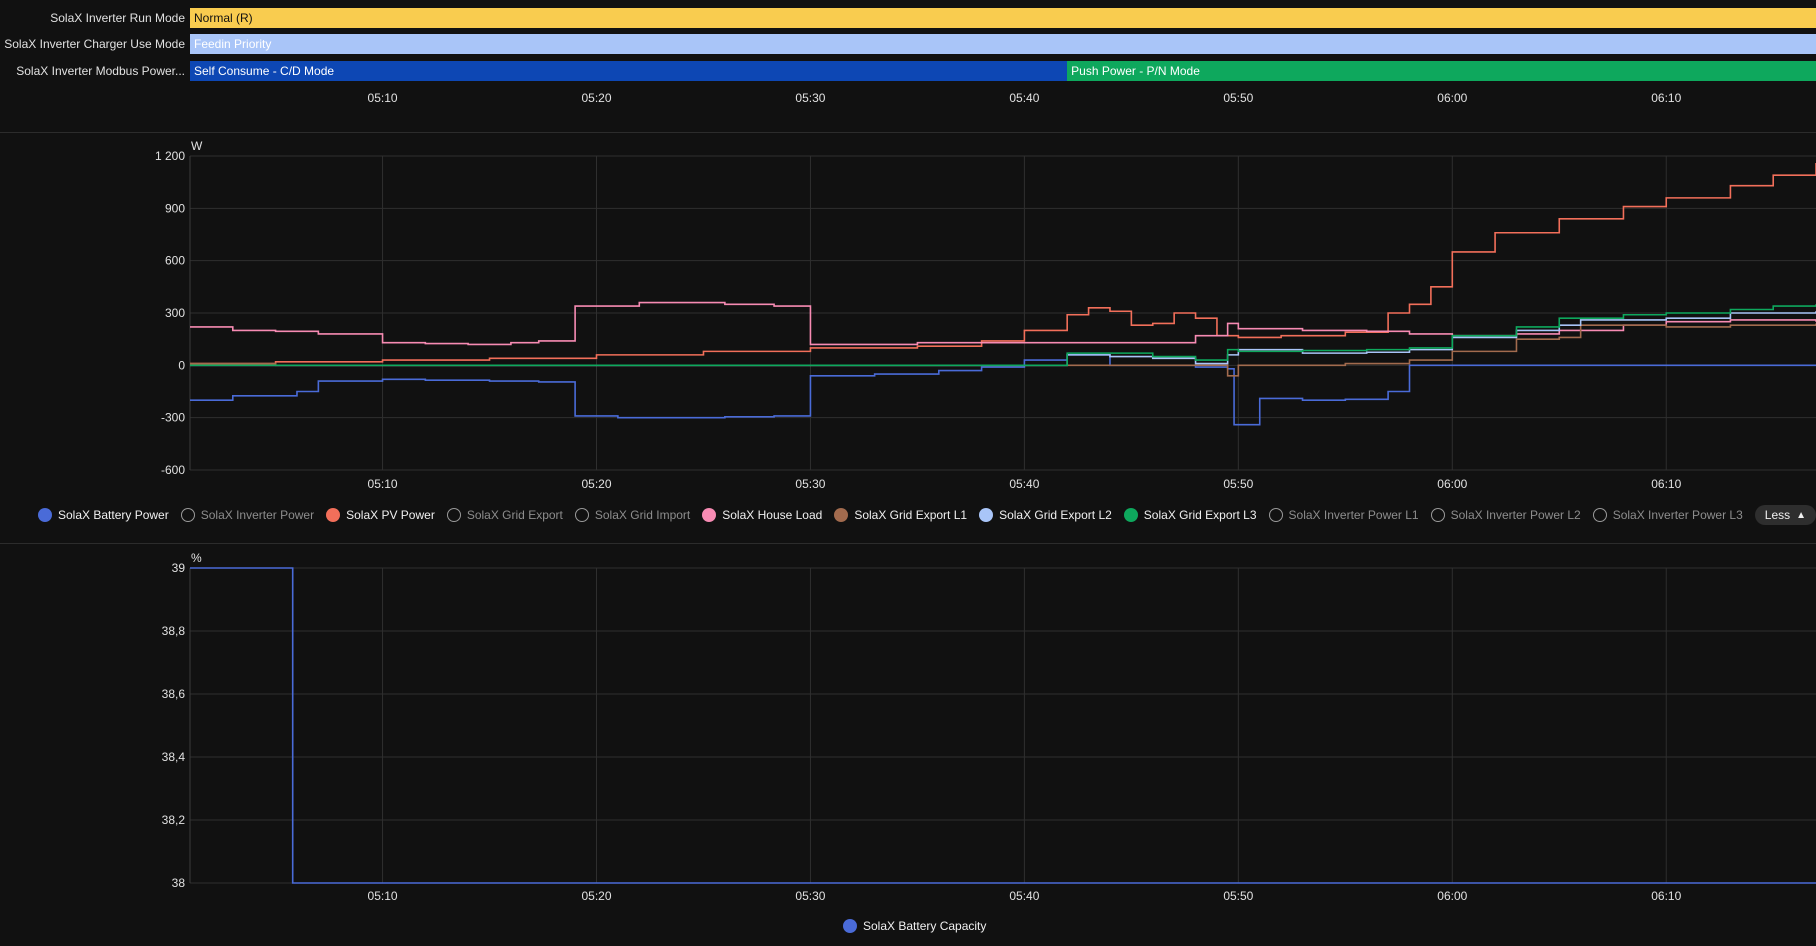  I want to click on legend-label: SolaX House Load, so click(772, 515).